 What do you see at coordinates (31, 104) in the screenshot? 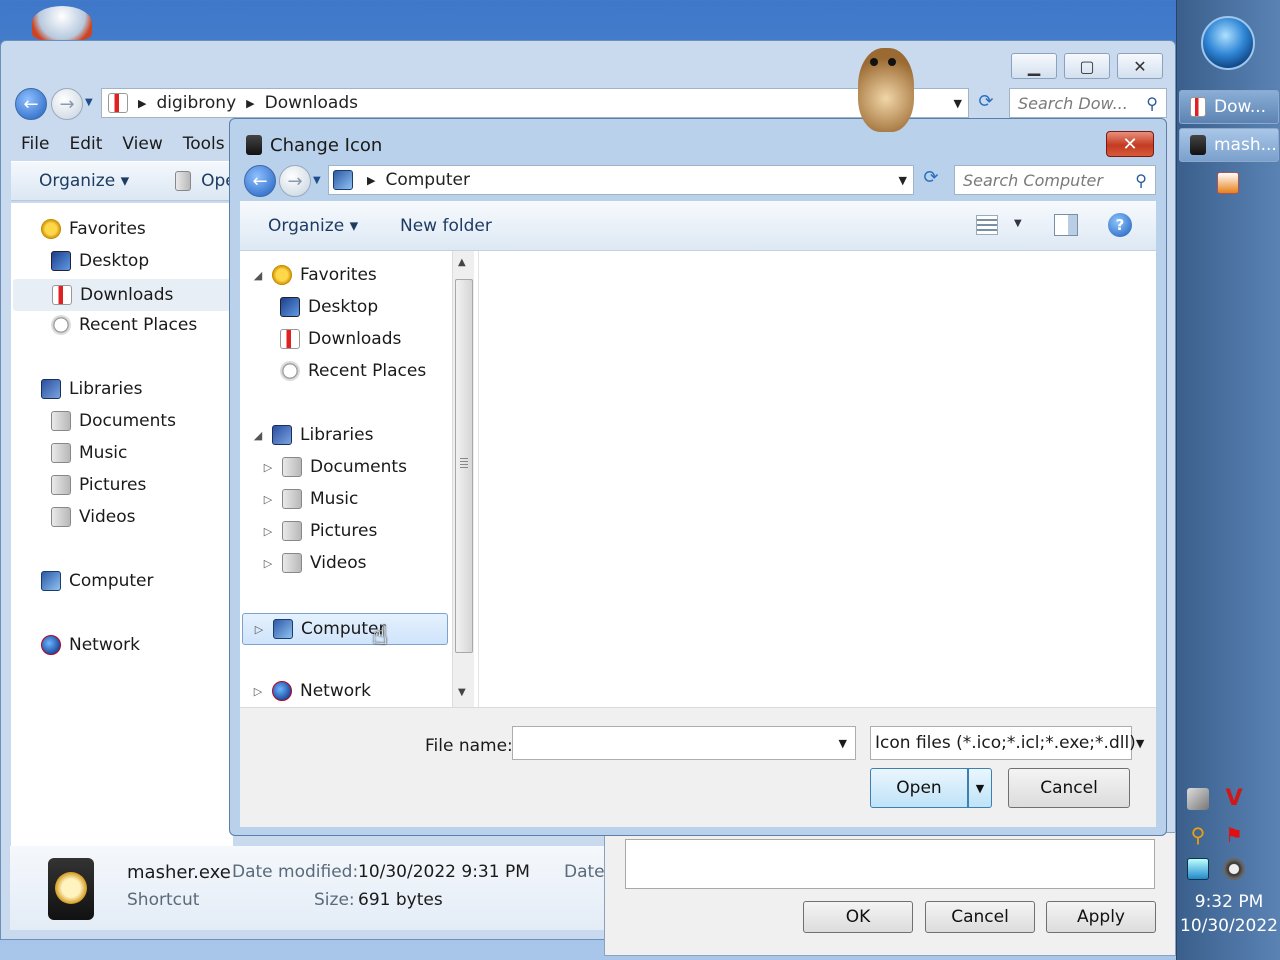
I see `back-button: ←` at bounding box center [31, 104].